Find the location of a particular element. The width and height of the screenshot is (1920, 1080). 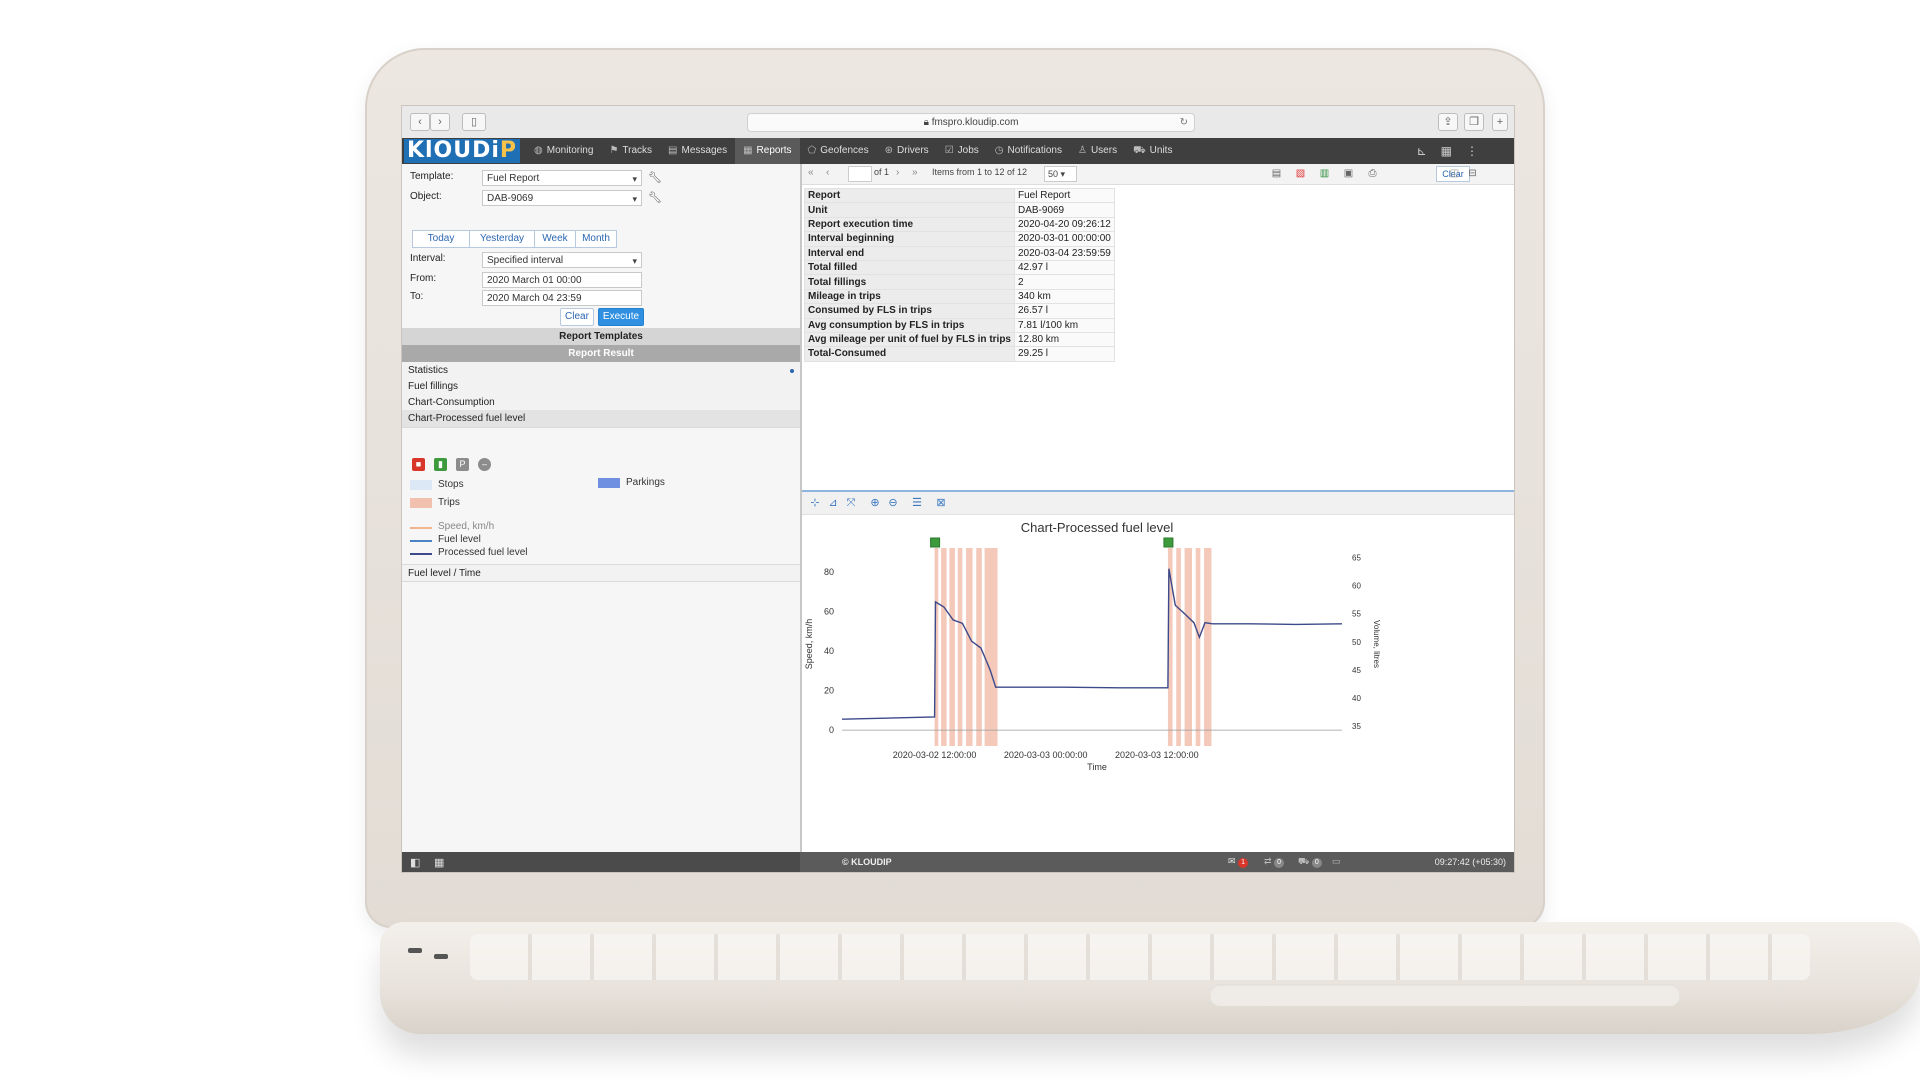

new-tab-icon: + is located at coordinates (1500, 122).